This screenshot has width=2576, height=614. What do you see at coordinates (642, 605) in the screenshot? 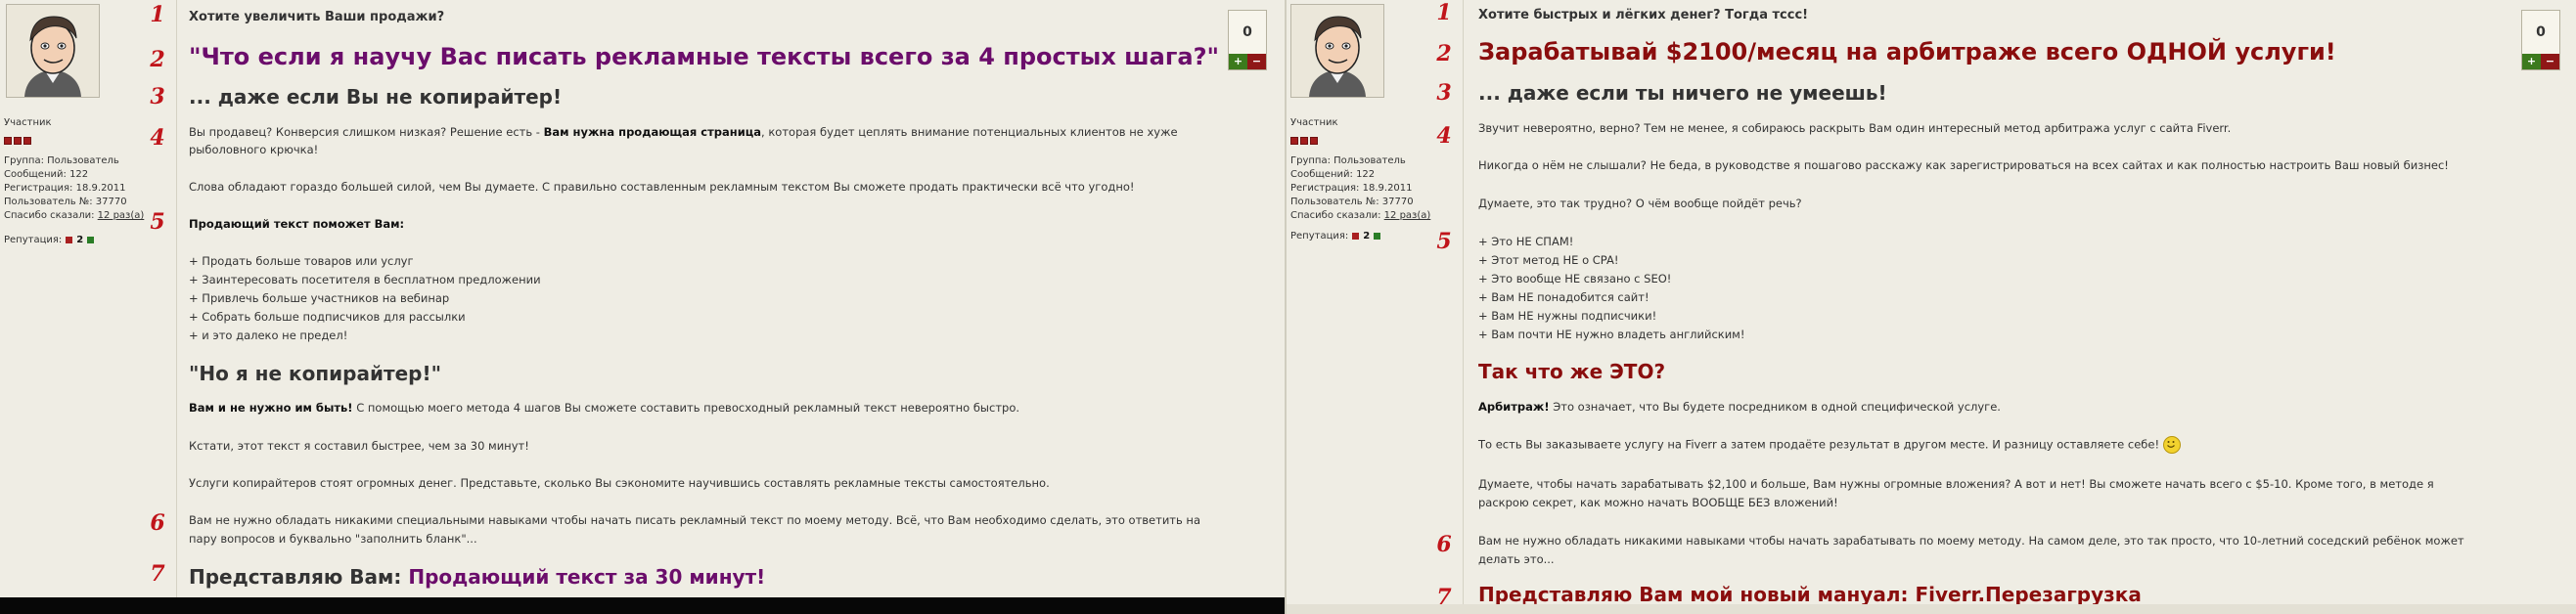
I see `bottom-black-bar` at bounding box center [642, 605].